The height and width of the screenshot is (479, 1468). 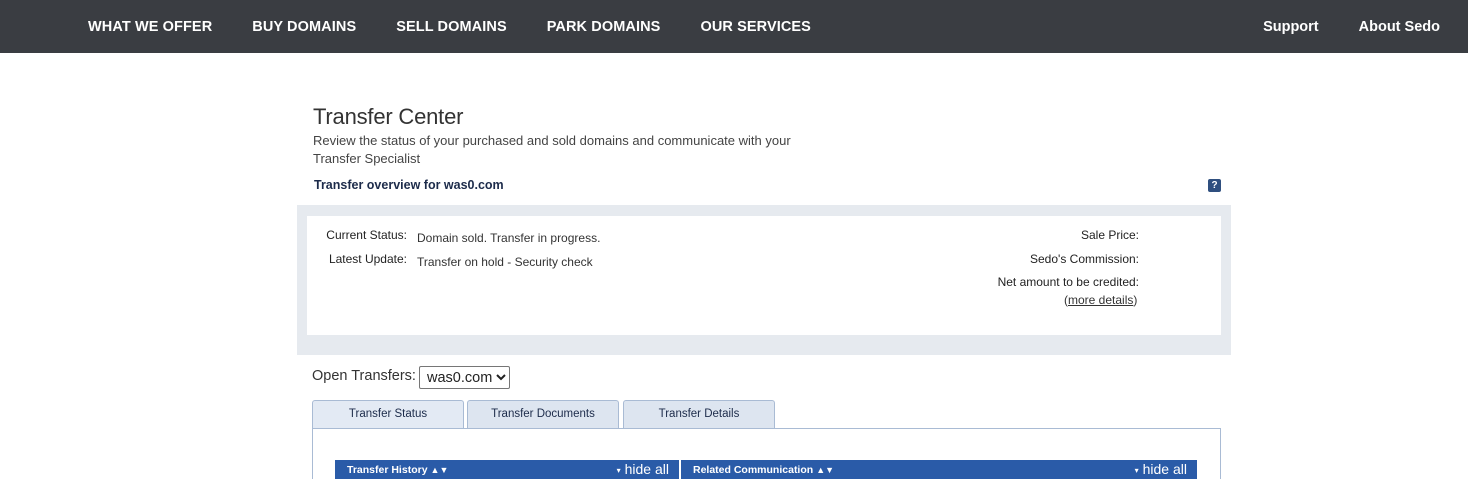 I want to click on history-hide-all-button: ▾ hide all, so click(x=643, y=469).